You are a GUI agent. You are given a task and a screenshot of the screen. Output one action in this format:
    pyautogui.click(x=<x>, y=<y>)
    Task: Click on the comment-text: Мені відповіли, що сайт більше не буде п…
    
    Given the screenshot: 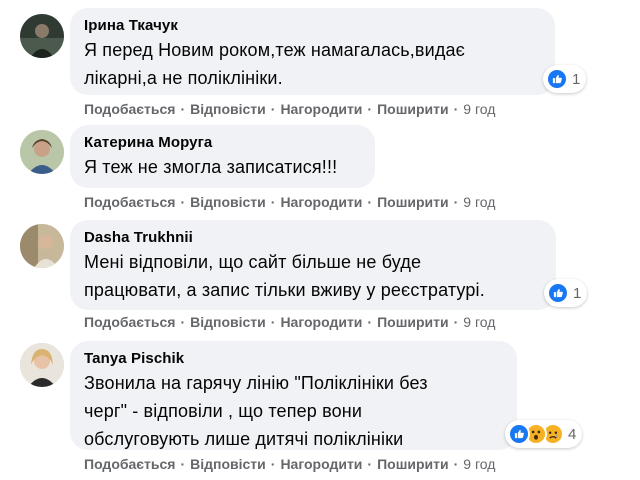 What is the action you would take?
    pyautogui.click(x=284, y=276)
    